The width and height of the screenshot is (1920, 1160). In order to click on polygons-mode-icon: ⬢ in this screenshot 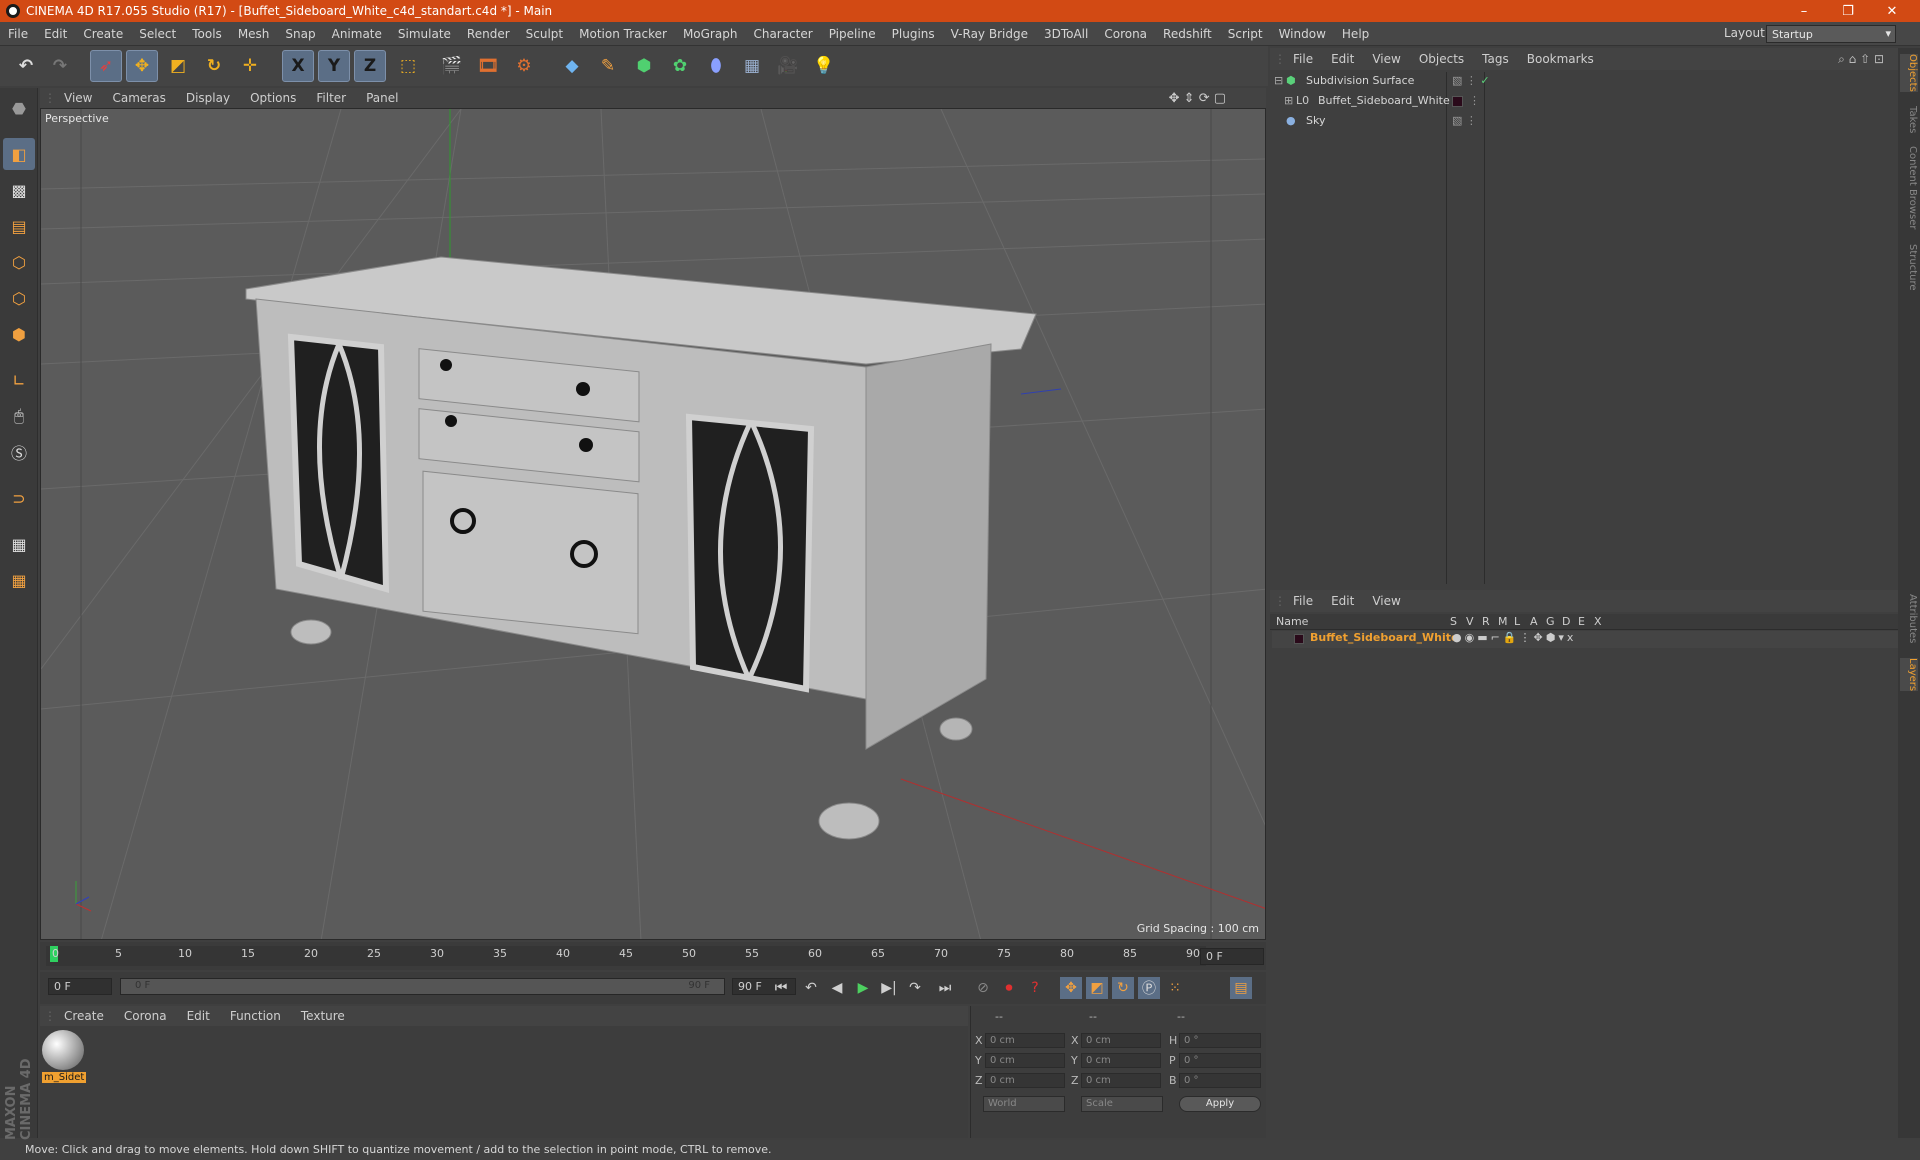, I will do `click(19, 334)`.